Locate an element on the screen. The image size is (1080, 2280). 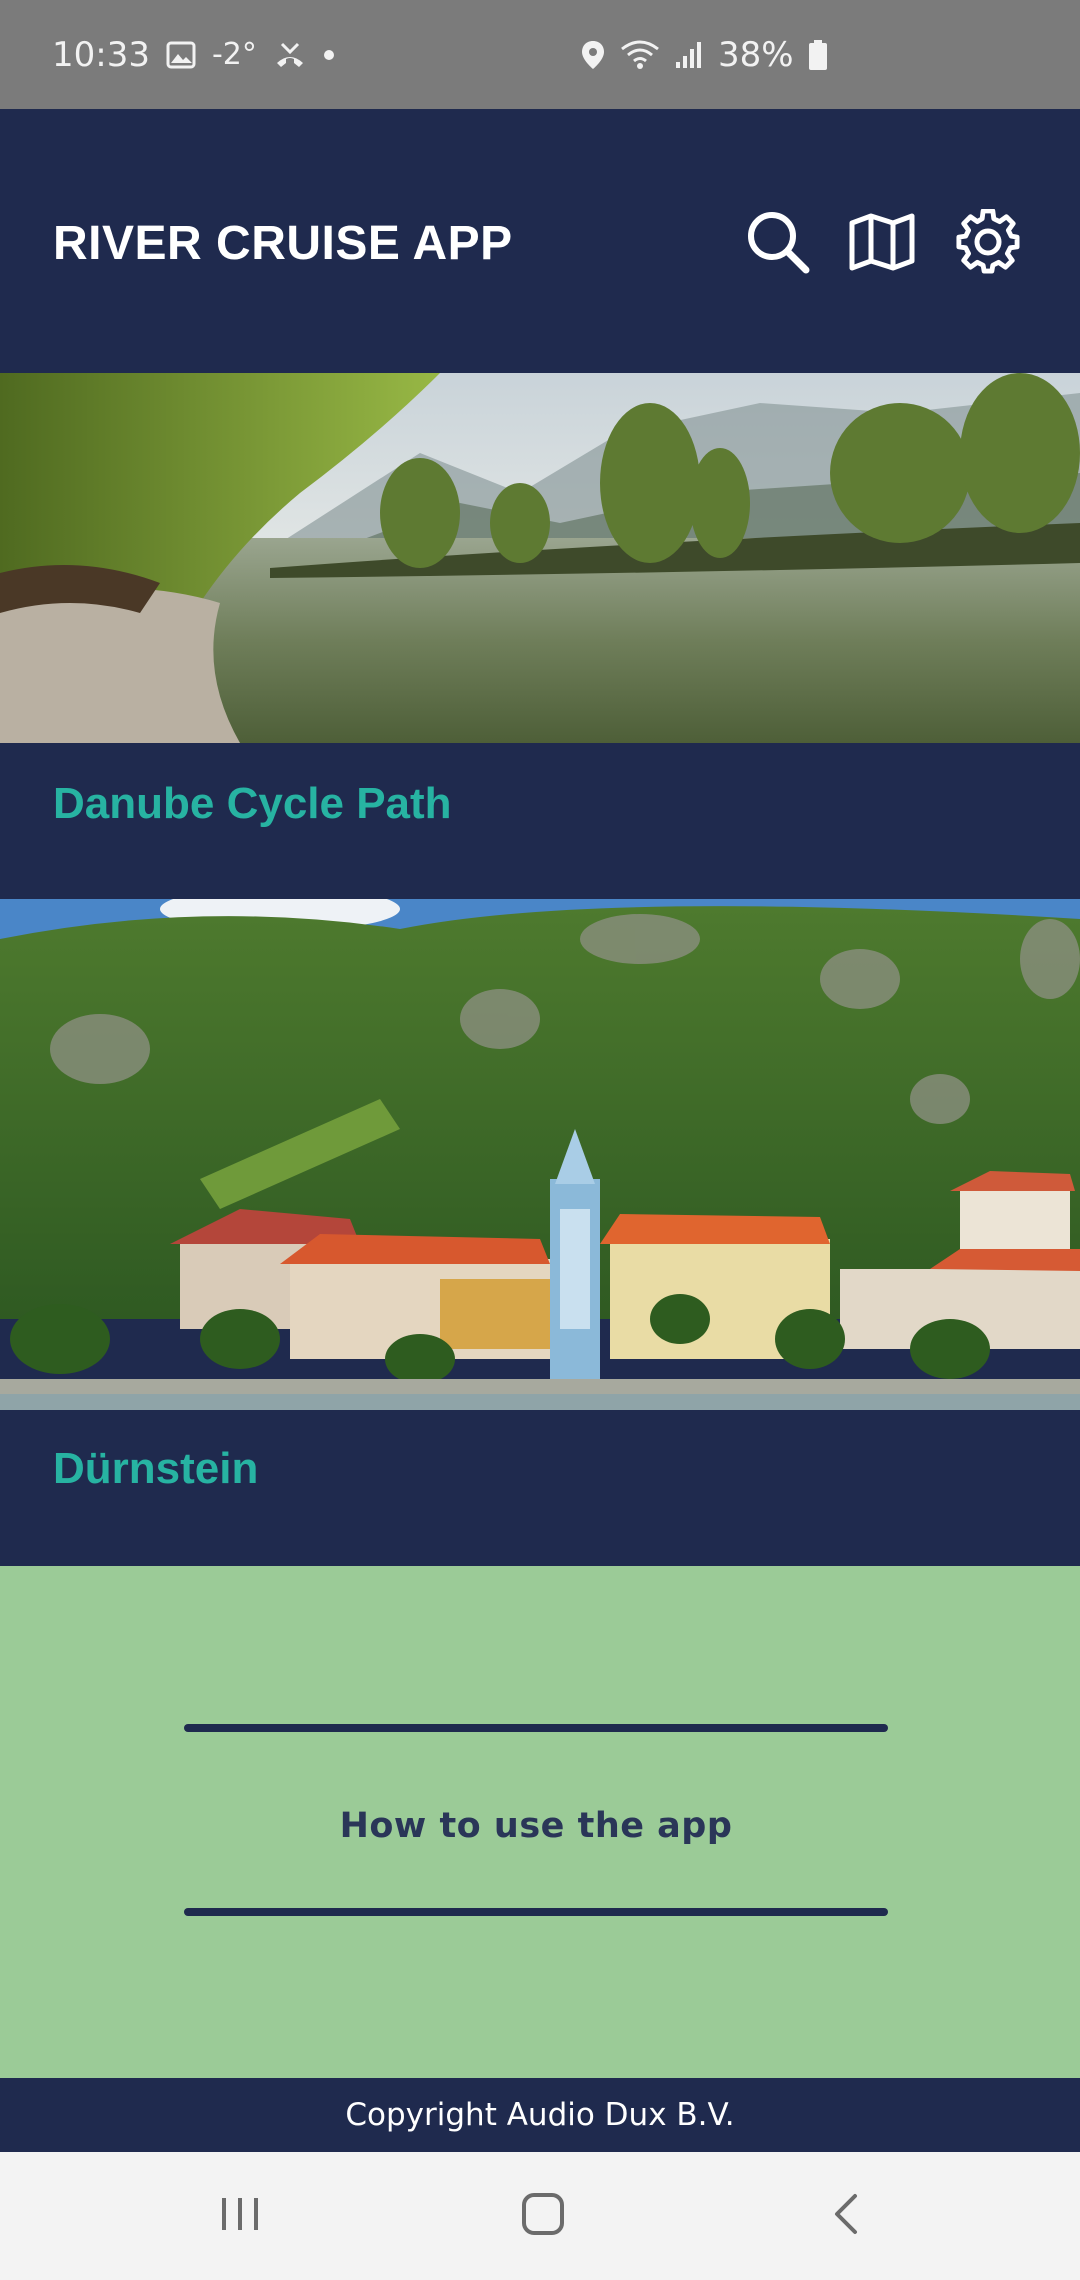
system-nav-bar is located at coordinates (540, 2216).